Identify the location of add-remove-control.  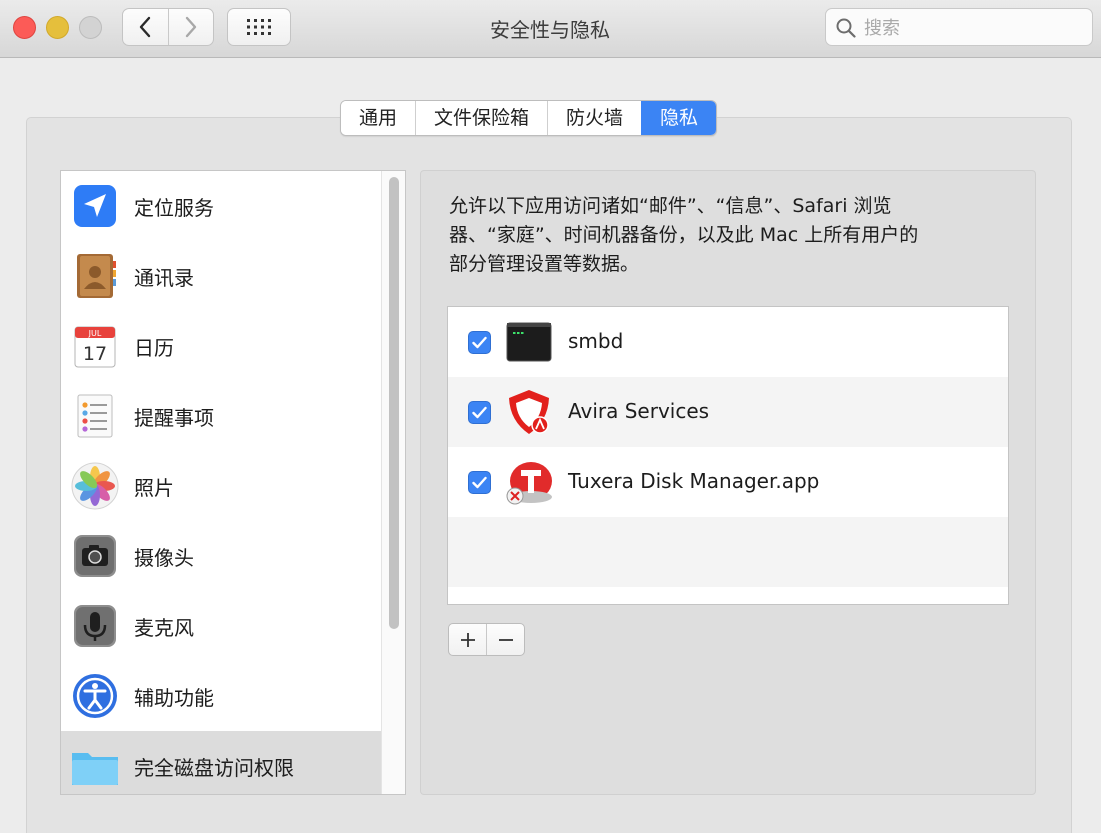
(486, 639).